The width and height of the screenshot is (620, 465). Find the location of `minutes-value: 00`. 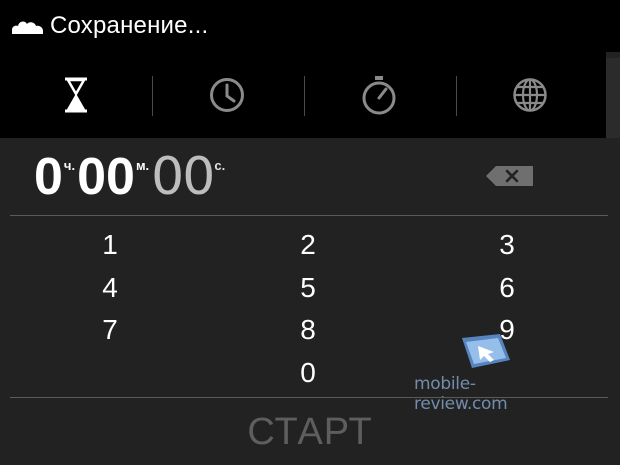

minutes-value: 00 is located at coordinates (106, 177).